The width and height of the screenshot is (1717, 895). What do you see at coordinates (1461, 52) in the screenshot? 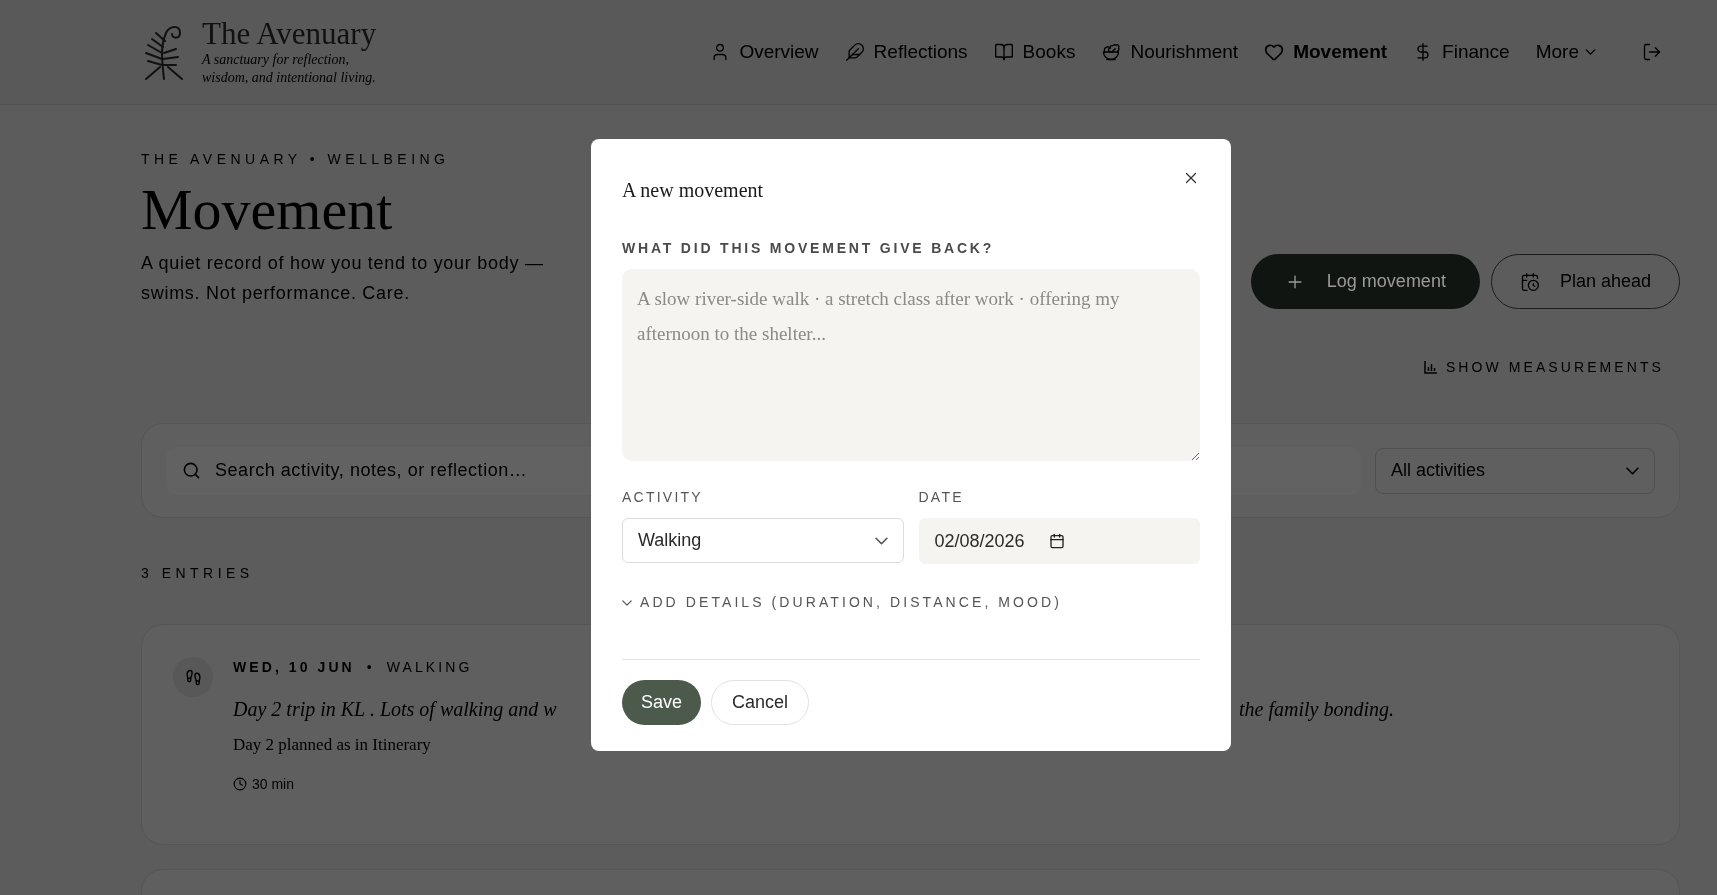
I see `nav-link: Finance` at bounding box center [1461, 52].